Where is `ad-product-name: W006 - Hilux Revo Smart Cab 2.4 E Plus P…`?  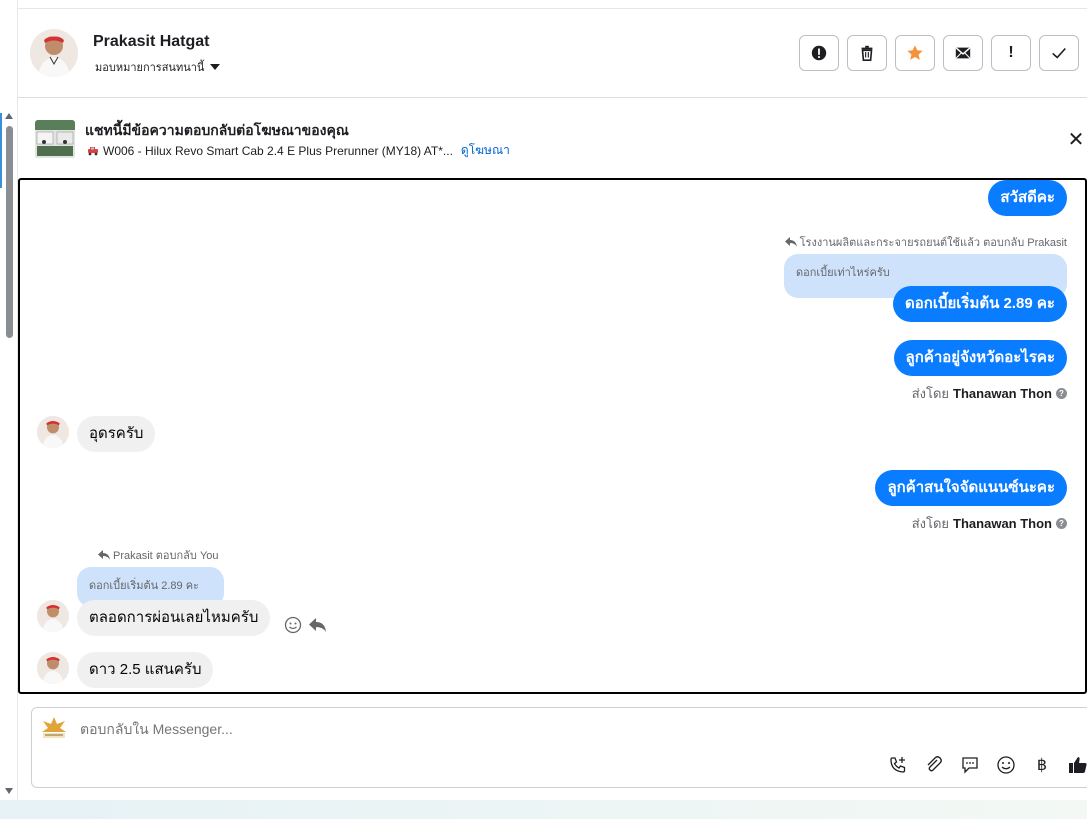 ad-product-name: W006 - Hilux Revo Smart Cab 2.4 E Plus P… is located at coordinates (278, 150).